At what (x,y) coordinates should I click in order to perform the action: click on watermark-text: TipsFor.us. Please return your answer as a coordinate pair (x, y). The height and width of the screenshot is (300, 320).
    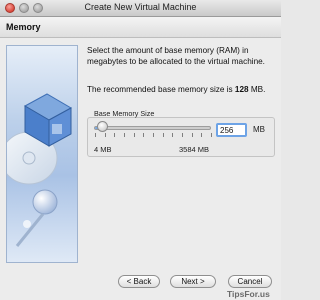
    Looking at the image, I should click on (248, 294).